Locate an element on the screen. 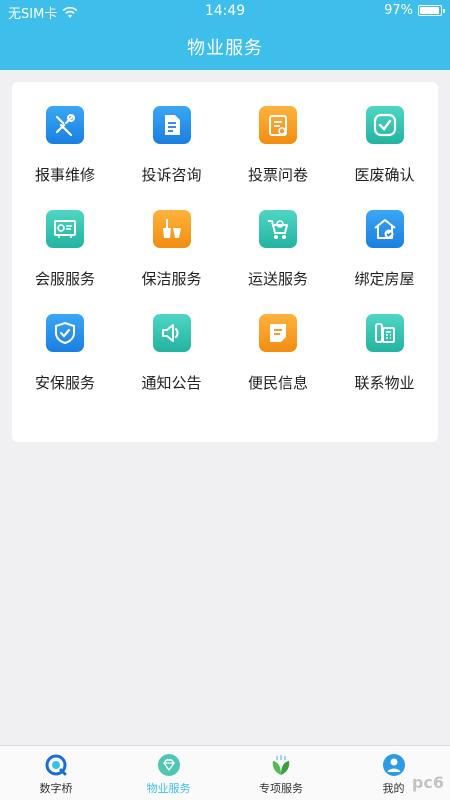  bridge-logo-icon is located at coordinates (56, 765).